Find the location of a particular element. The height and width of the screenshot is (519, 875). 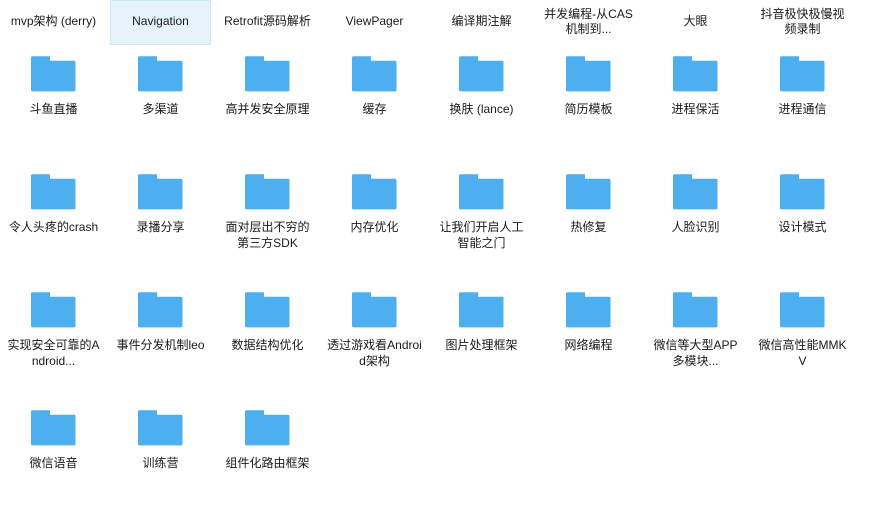

folder-item: 简历模板 is located at coordinates (588, 105).